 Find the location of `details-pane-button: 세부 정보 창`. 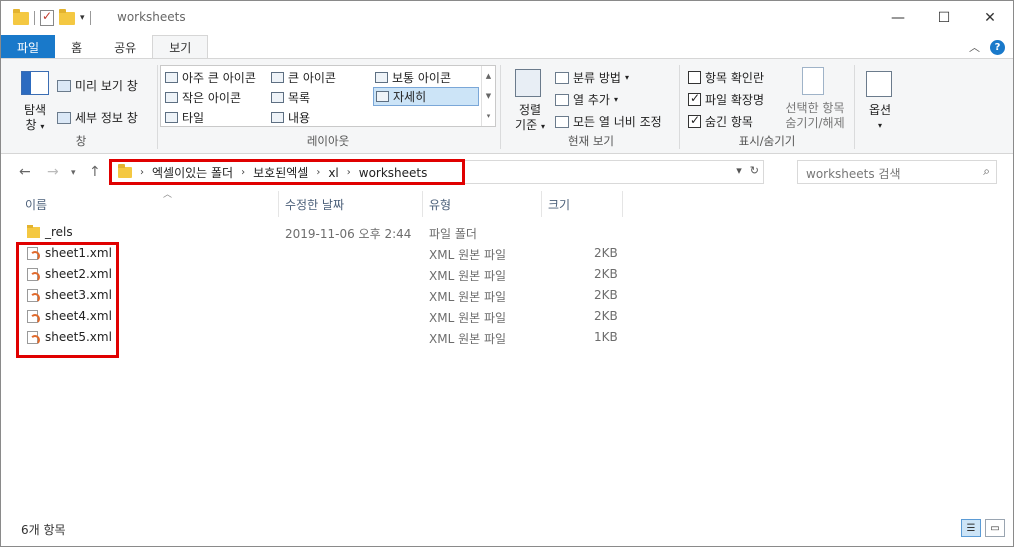

details-pane-button: 세부 정보 창 is located at coordinates (97, 117).